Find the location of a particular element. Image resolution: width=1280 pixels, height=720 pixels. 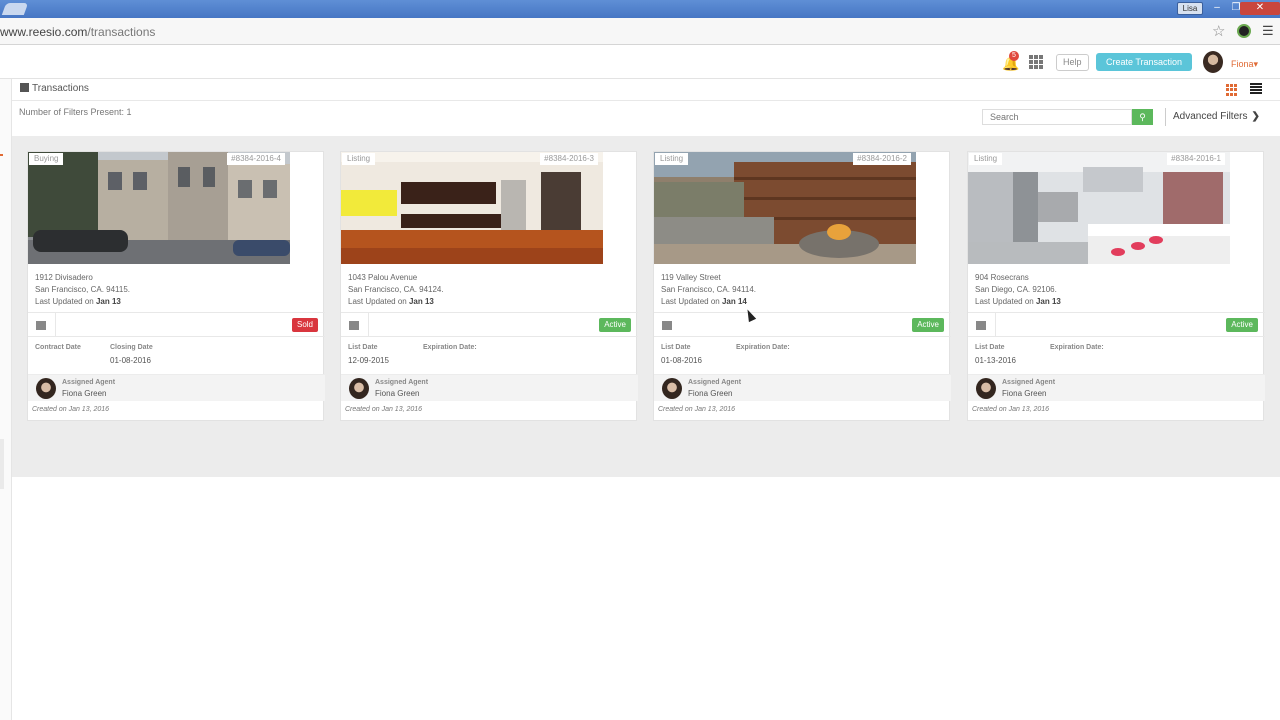

list-date-value: 01-13-2016 is located at coordinates (995, 360).